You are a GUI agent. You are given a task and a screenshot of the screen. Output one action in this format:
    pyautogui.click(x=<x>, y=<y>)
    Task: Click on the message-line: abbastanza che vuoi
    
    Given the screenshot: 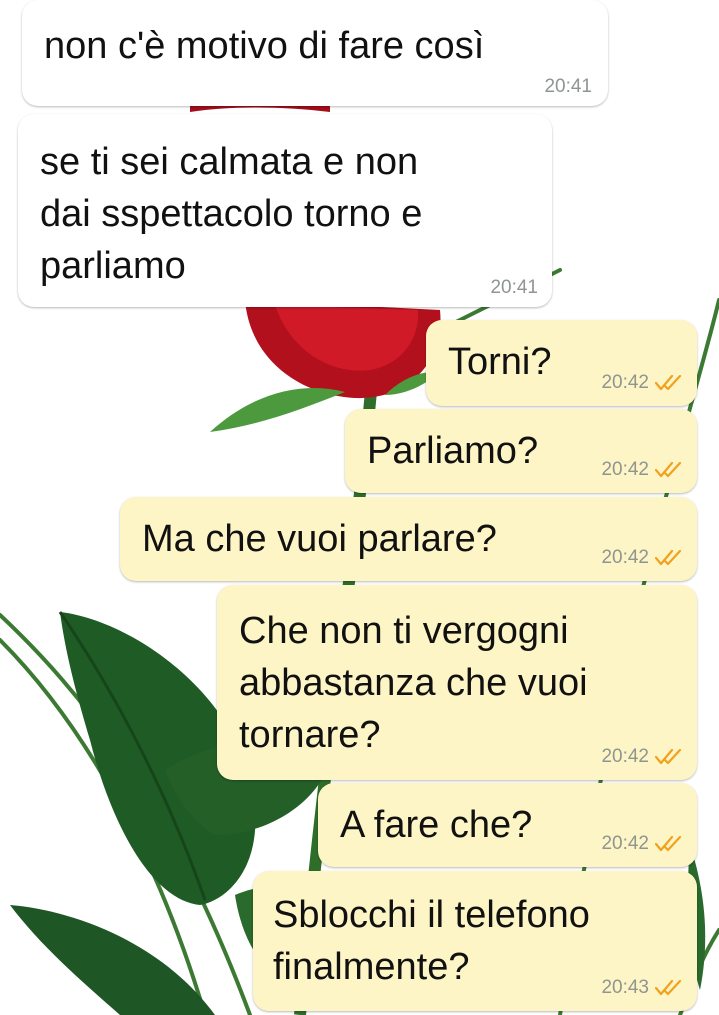 What is the action you would take?
    pyautogui.click(x=413, y=683)
    